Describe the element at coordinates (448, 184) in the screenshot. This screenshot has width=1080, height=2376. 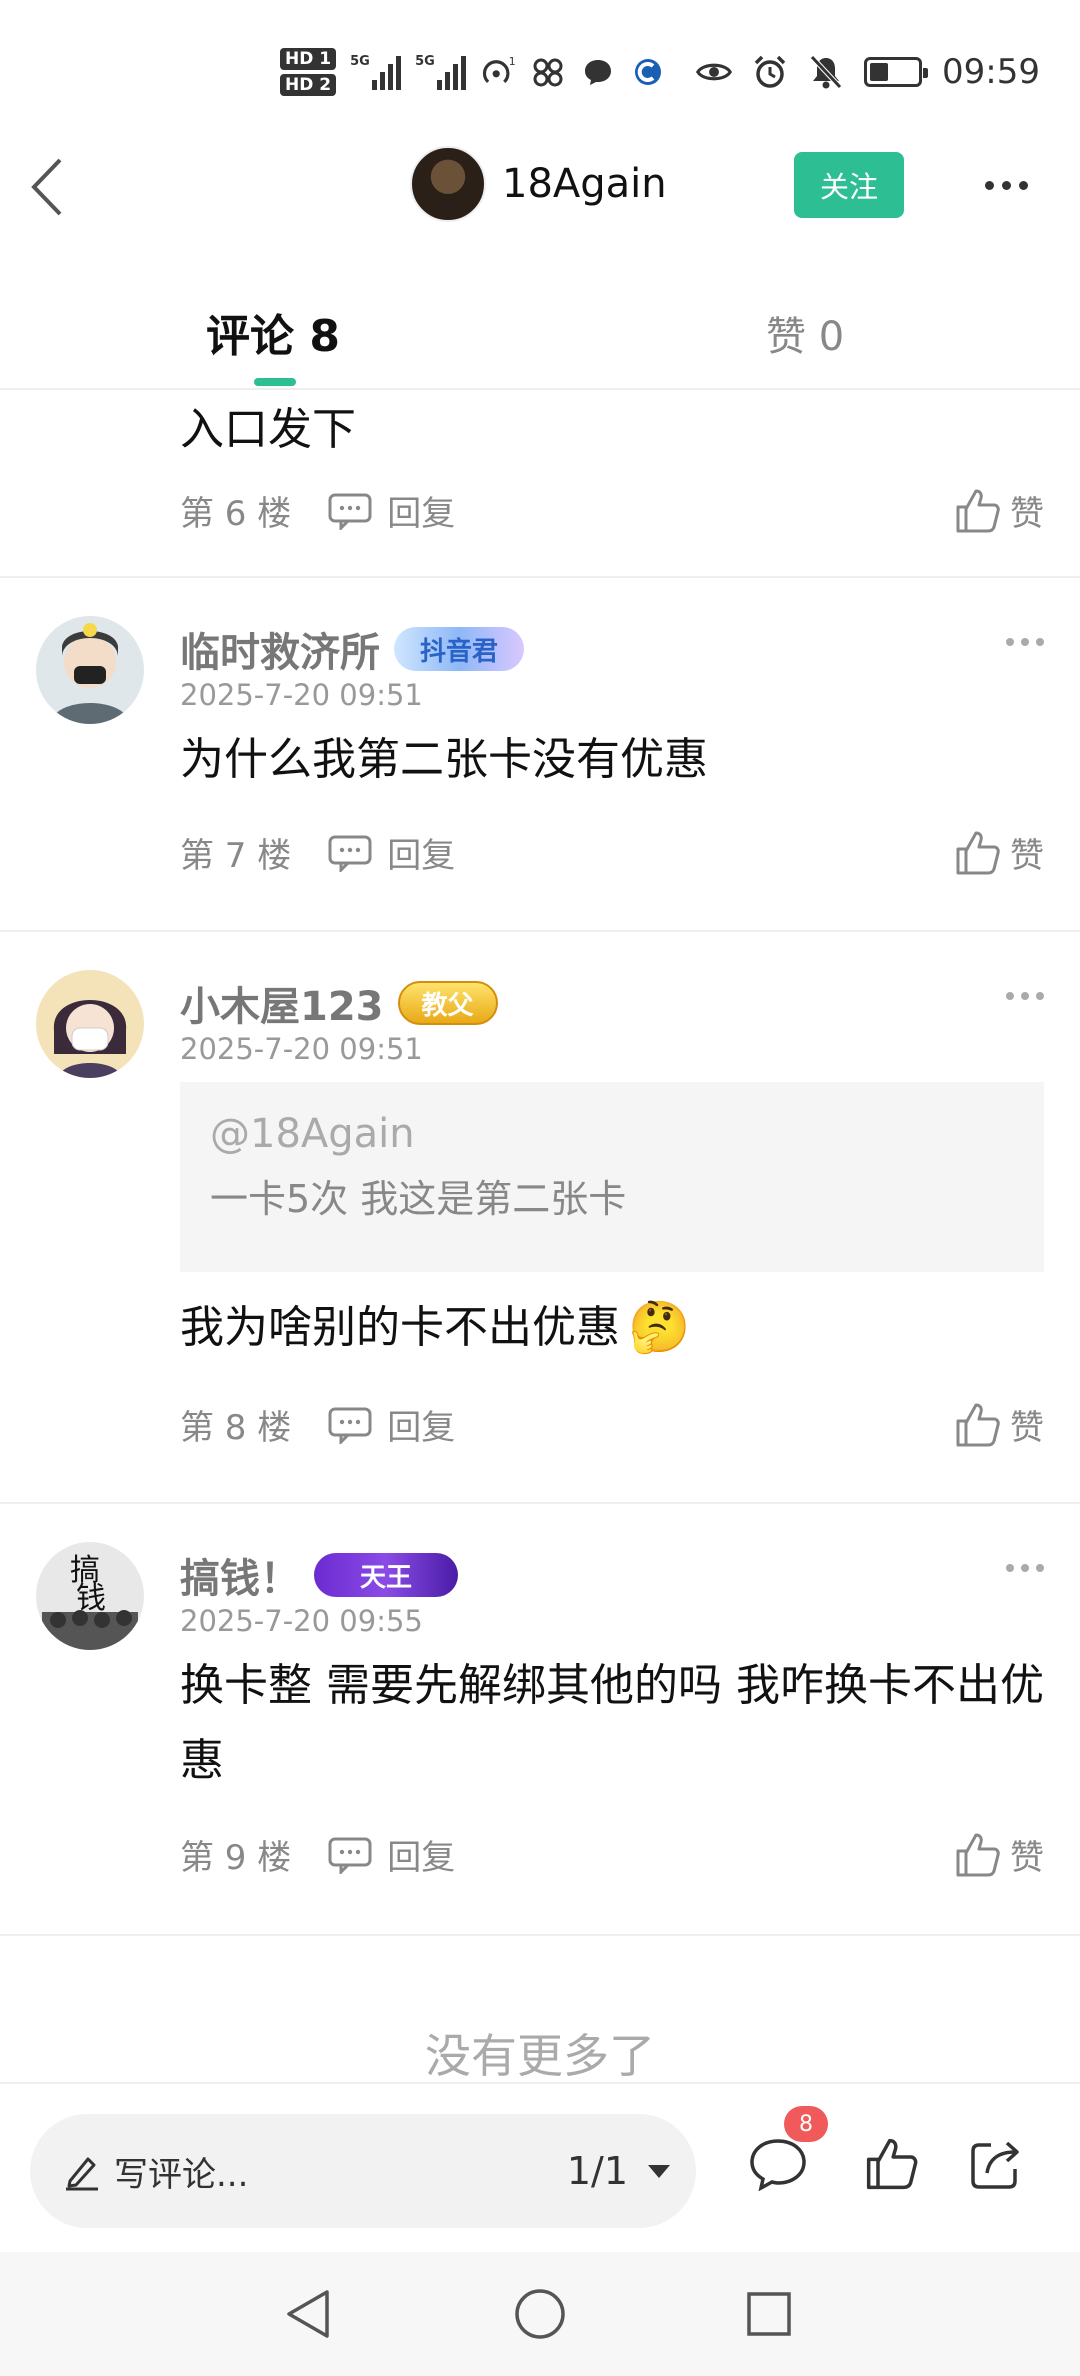
I see `author-avatar` at that location.